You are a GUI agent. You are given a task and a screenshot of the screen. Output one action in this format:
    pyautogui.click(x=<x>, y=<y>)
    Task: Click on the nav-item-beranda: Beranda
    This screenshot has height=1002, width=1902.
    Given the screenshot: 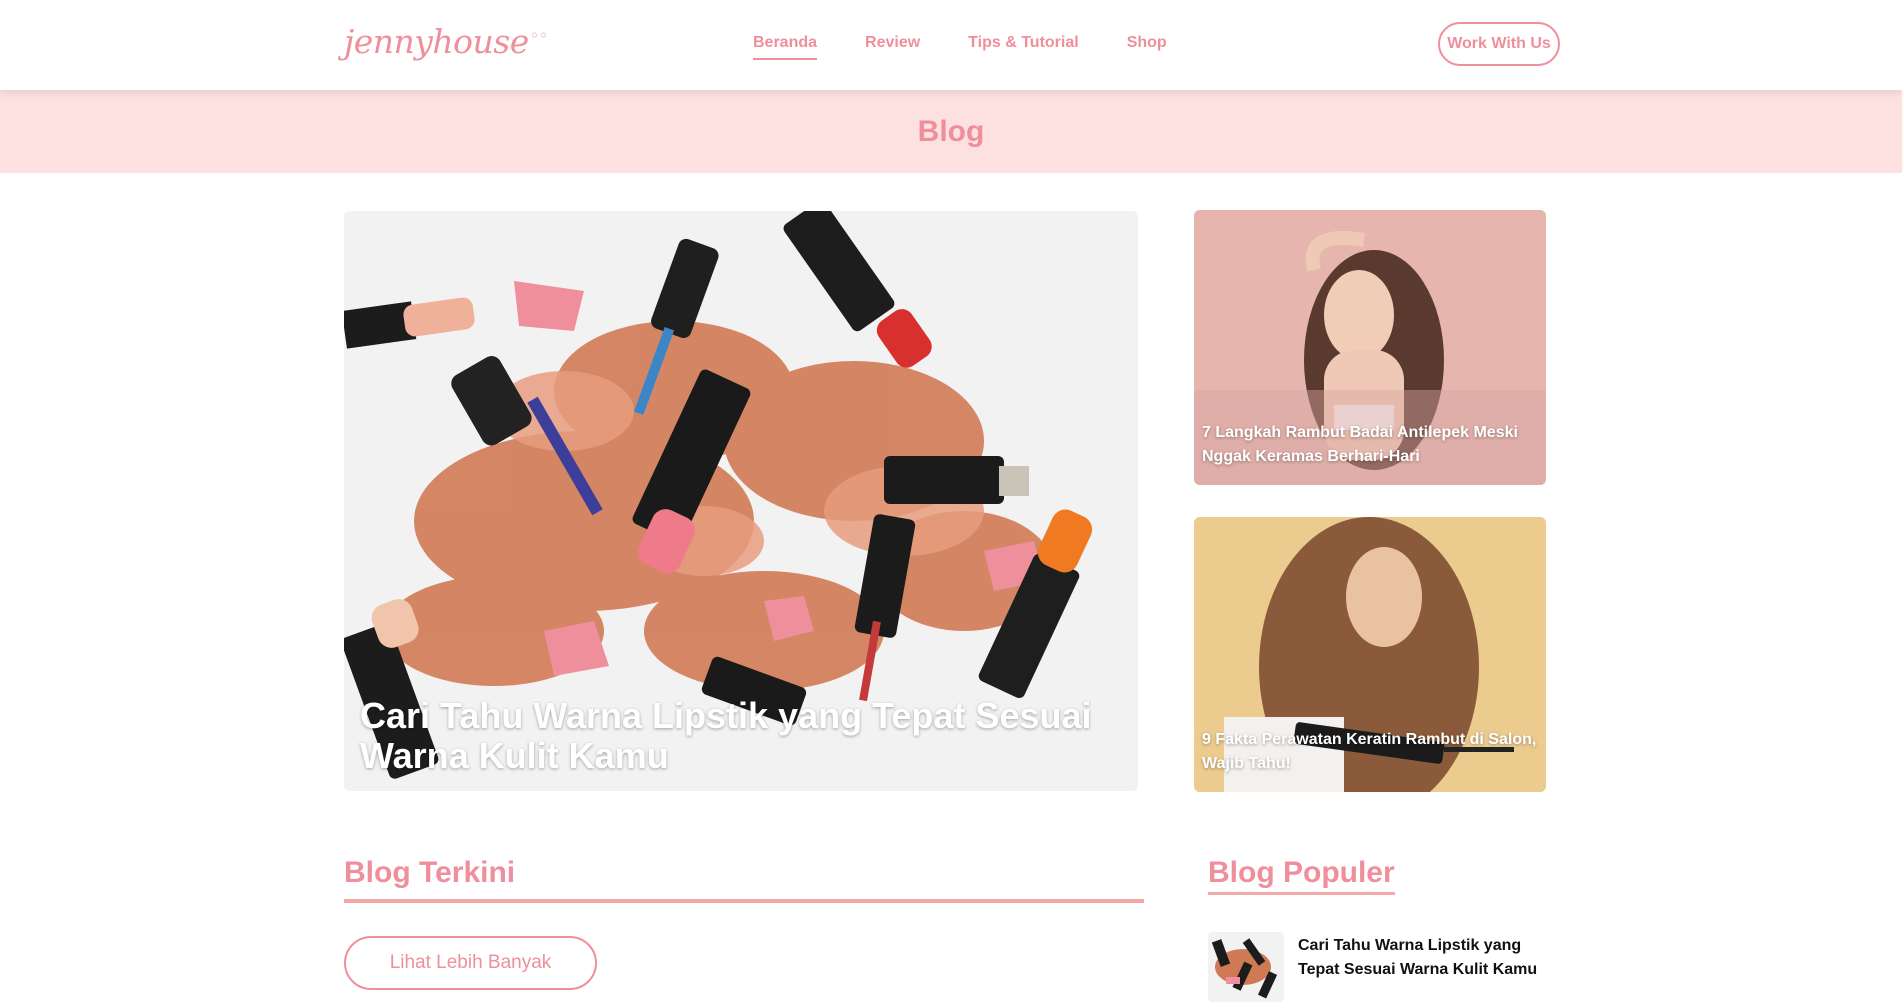 What is the action you would take?
    pyautogui.click(x=785, y=47)
    